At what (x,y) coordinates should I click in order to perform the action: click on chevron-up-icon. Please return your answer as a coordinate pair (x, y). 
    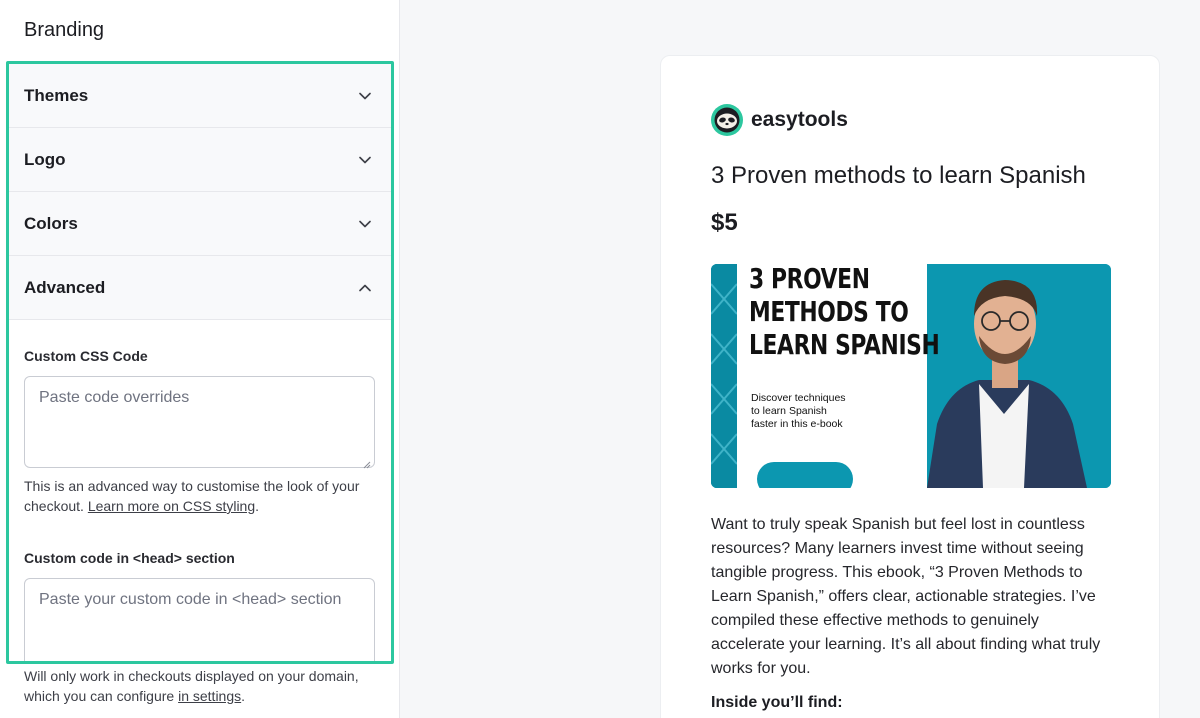
    Looking at the image, I should click on (365, 288).